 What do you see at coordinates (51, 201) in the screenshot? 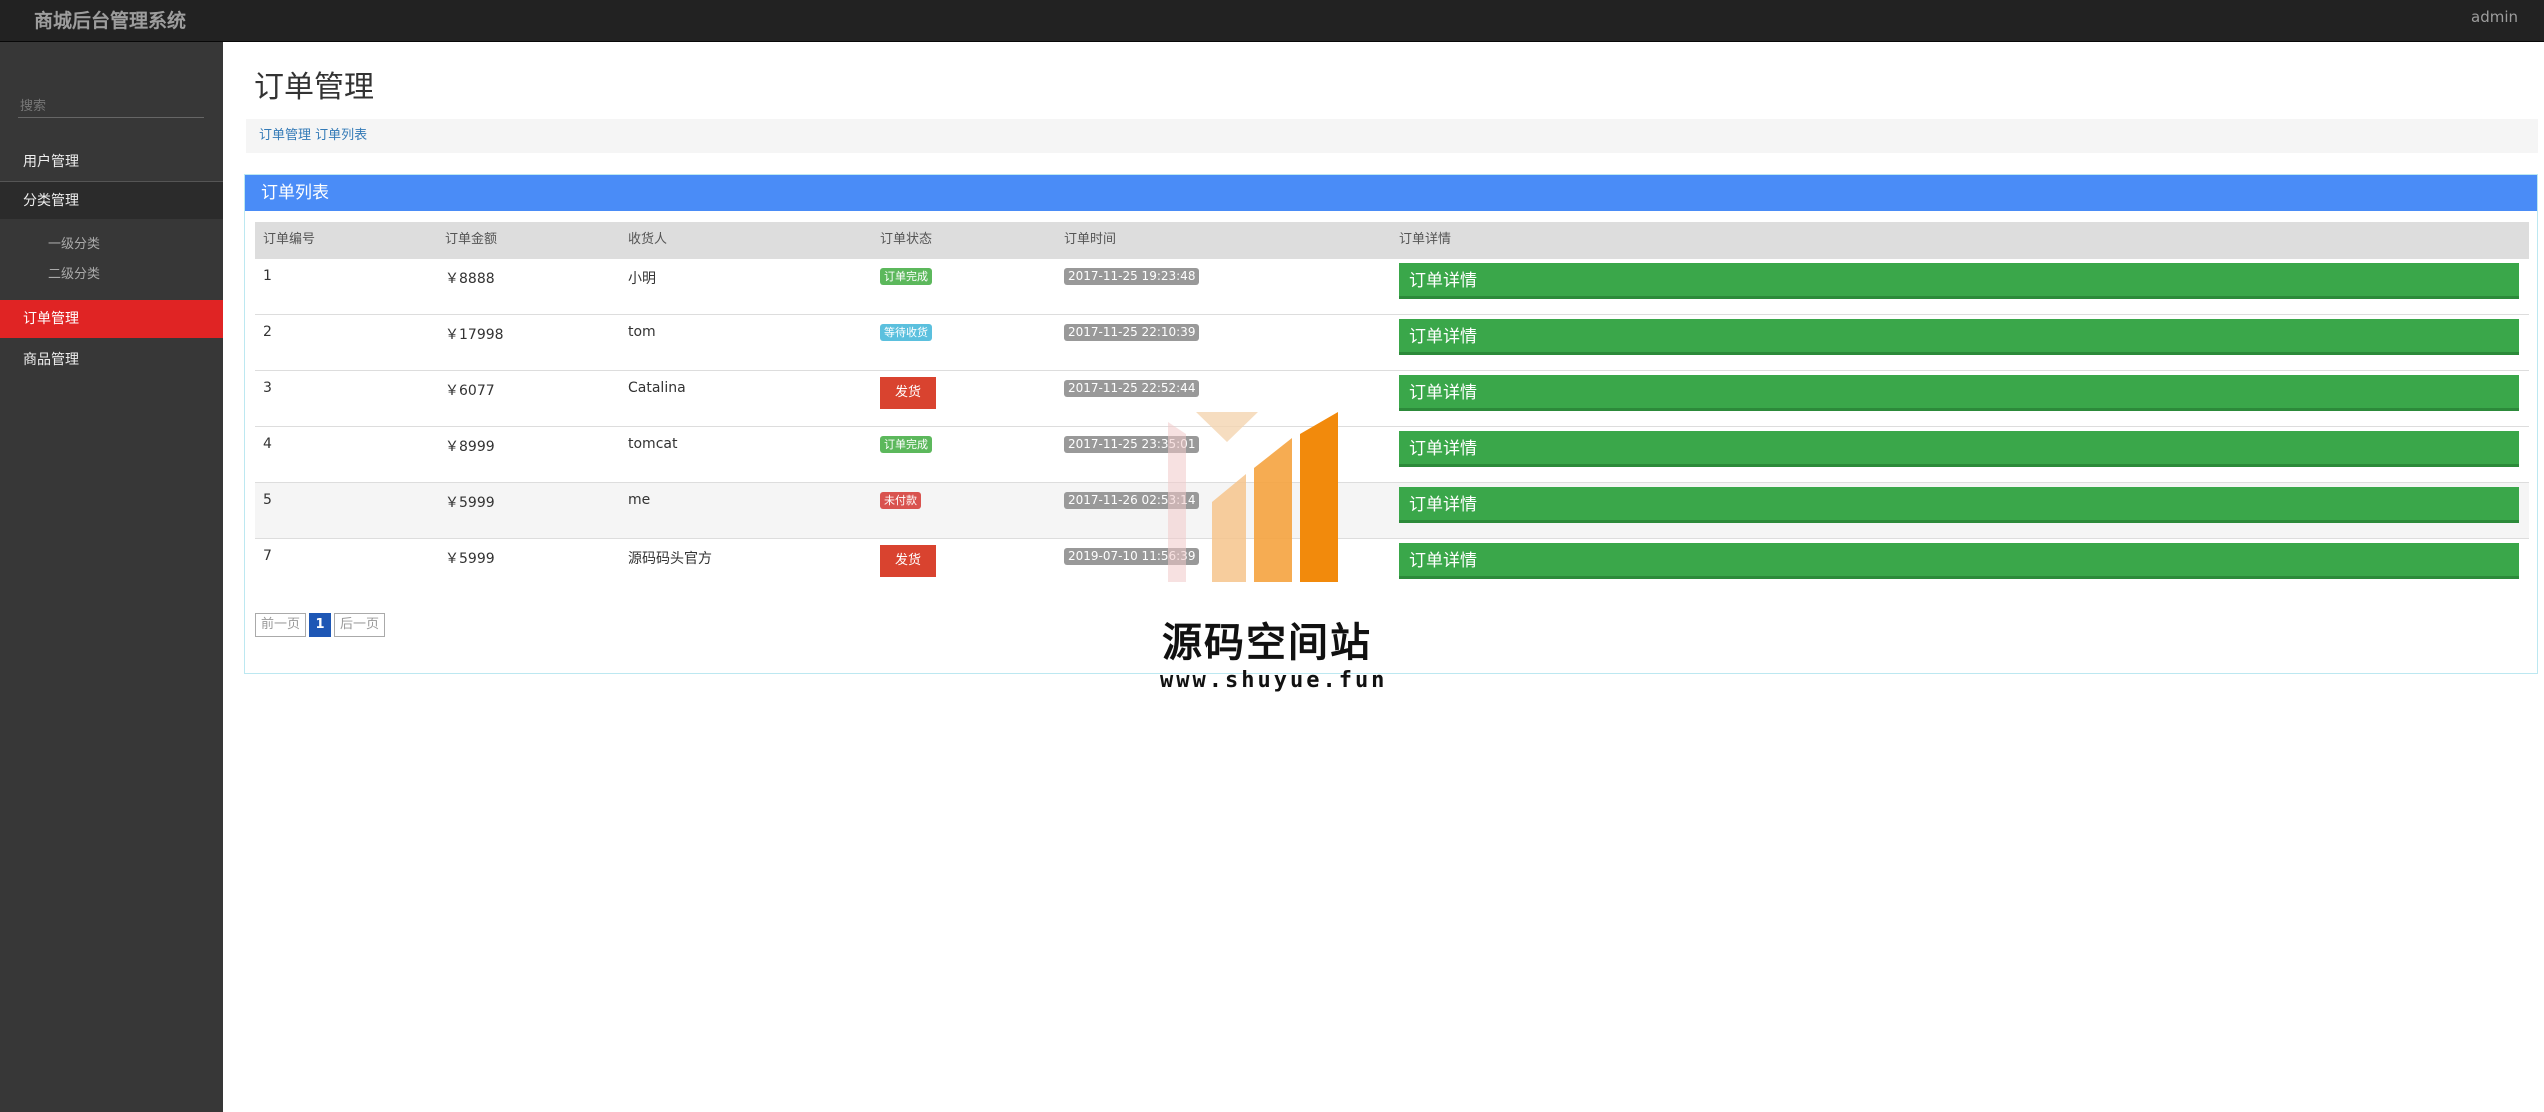
I see `sidebar-item-label: 分类管理` at bounding box center [51, 201].